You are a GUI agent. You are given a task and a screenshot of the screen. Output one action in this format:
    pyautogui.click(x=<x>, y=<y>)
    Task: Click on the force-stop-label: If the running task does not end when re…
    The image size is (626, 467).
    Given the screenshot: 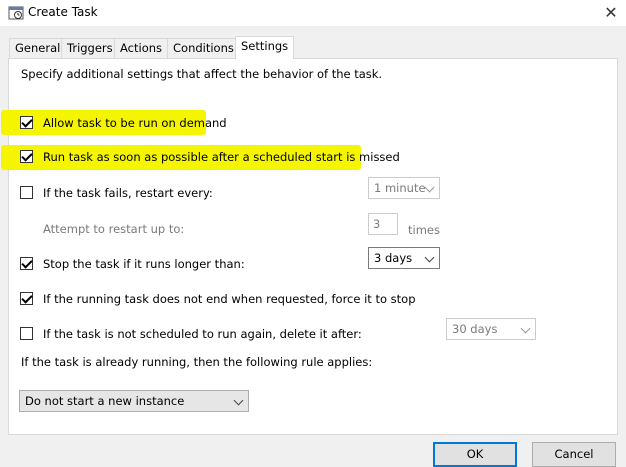 What is the action you would take?
    pyautogui.click(x=229, y=299)
    